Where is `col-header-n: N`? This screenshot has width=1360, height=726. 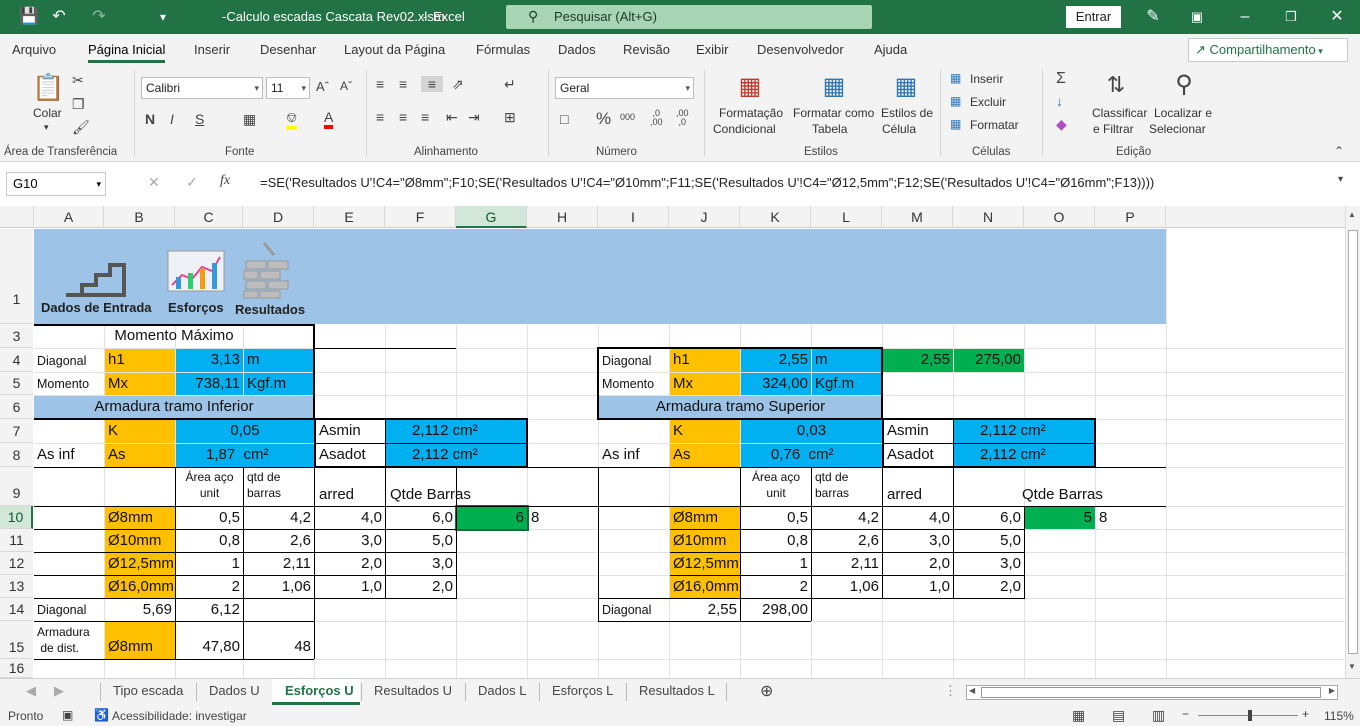 col-header-n: N is located at coordinates (988, 217).